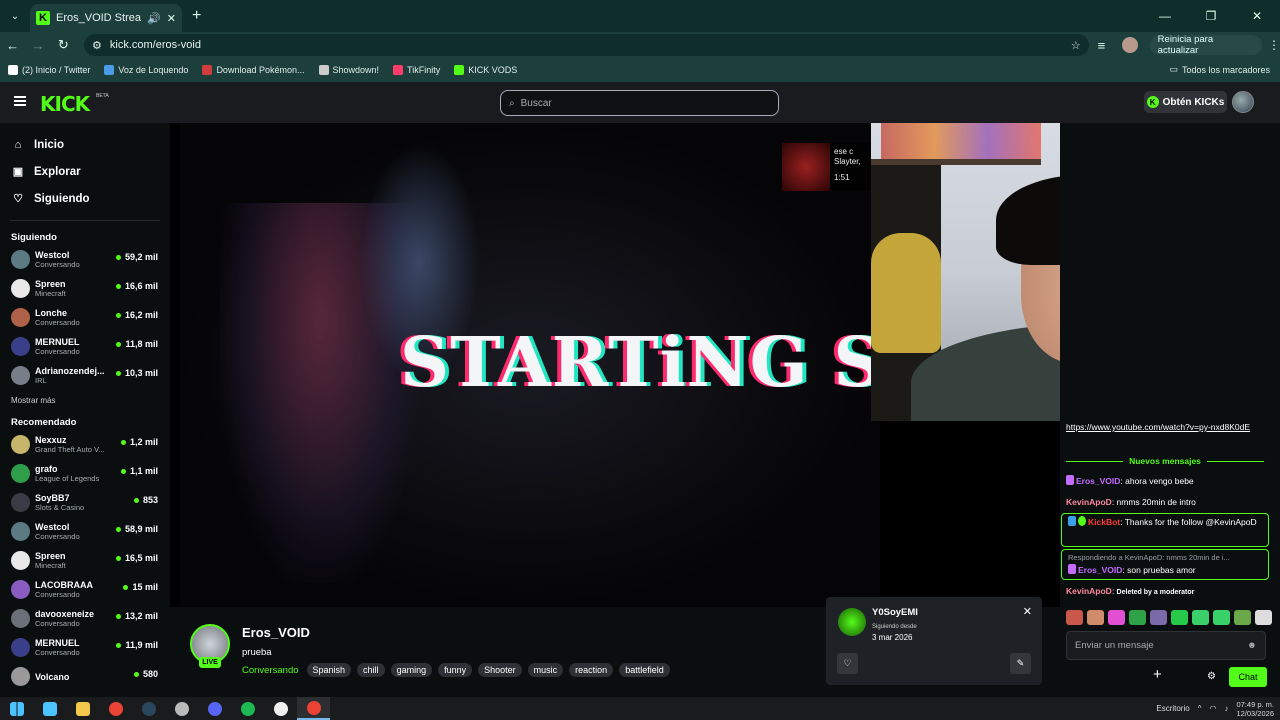 This screenshot has width=1280, height=720. I want to click on bookmark-item: (2) Inicio / Twitter, so click(49, 70).